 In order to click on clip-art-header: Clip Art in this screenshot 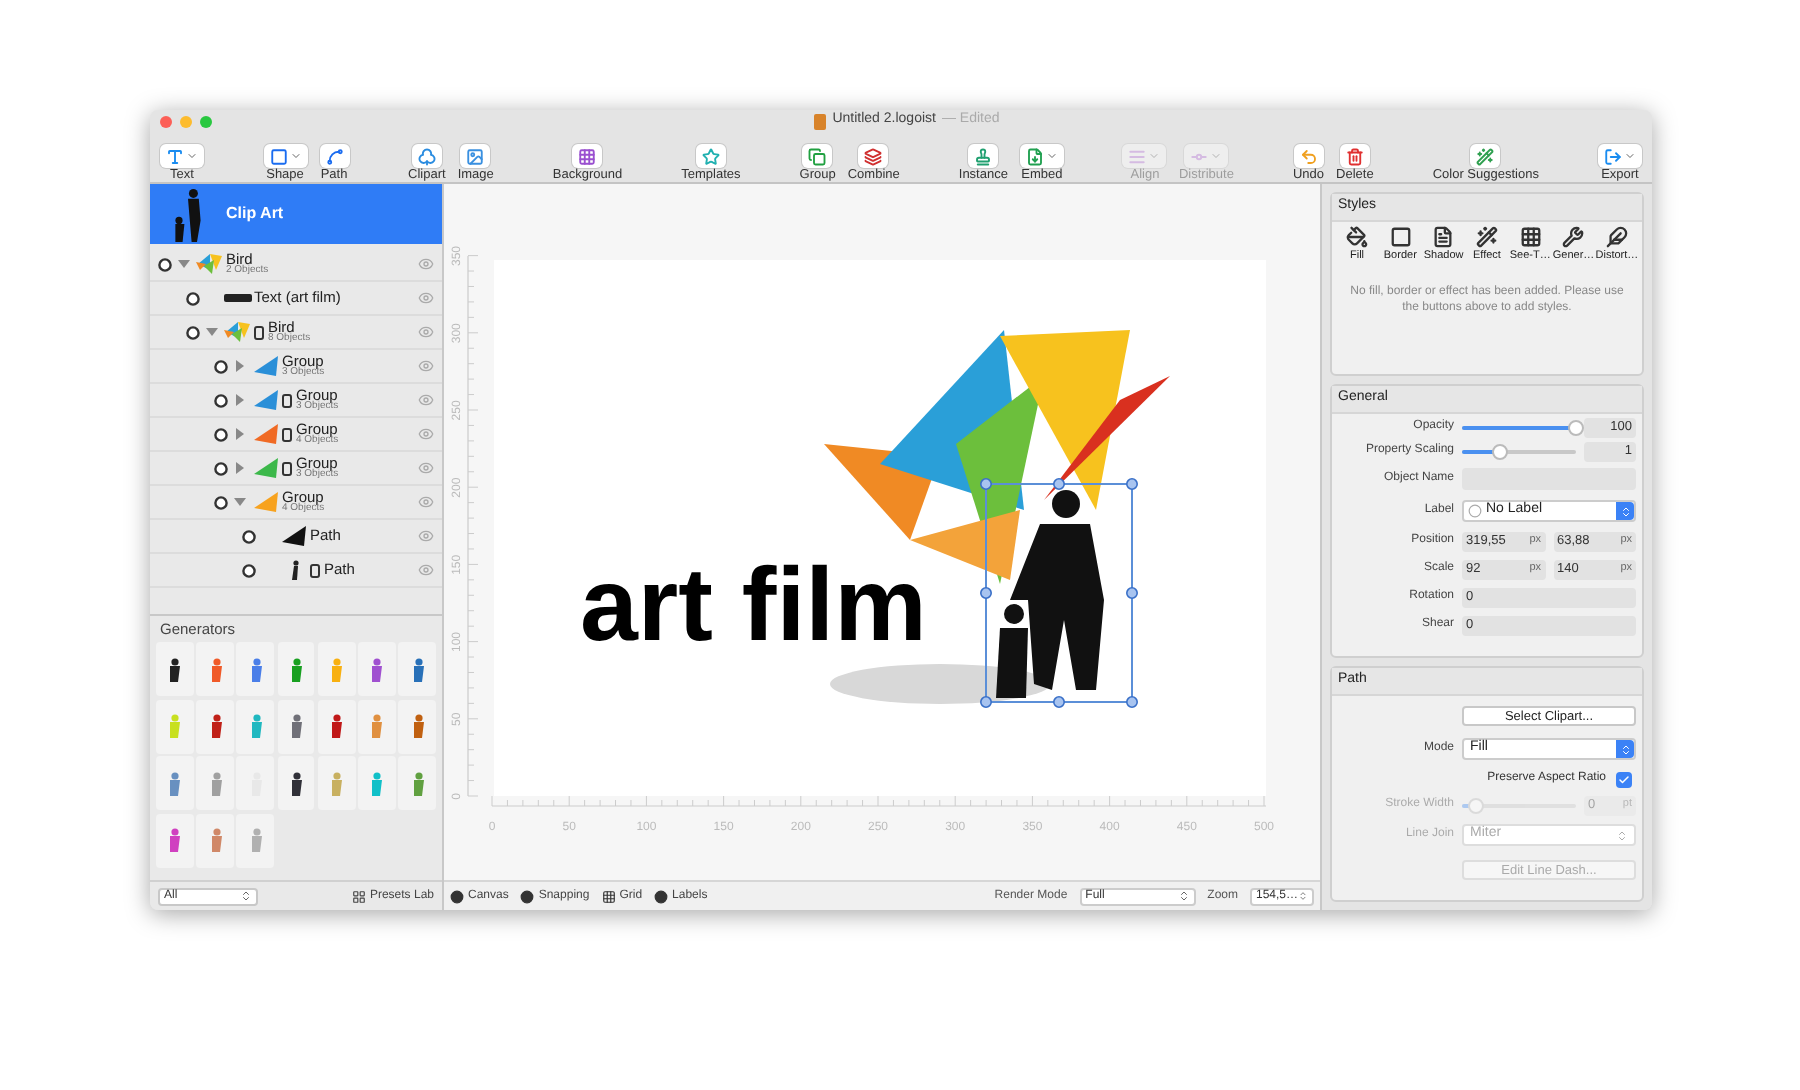, I will do `click(296, 214)`.